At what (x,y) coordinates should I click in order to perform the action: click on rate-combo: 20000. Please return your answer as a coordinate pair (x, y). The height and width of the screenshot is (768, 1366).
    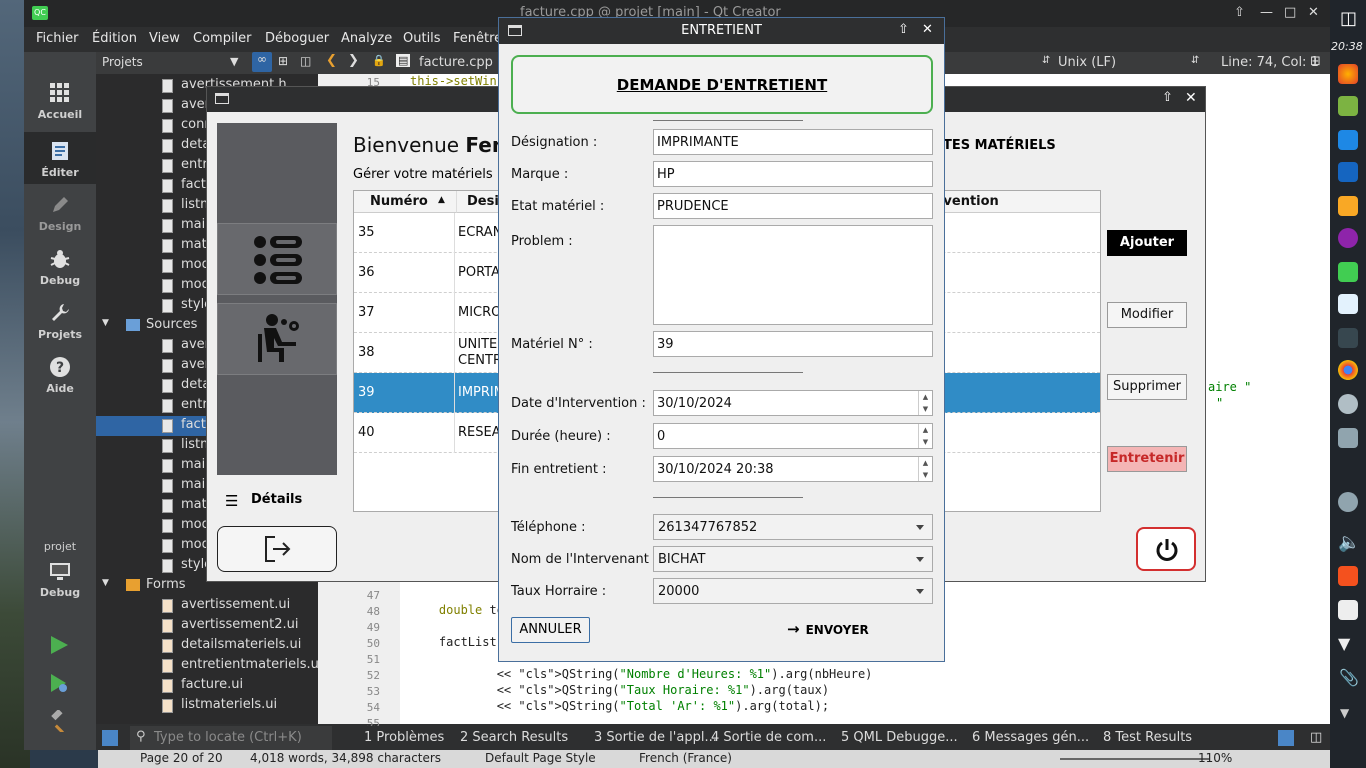
    Looking at the image, I should click on (793, 591).